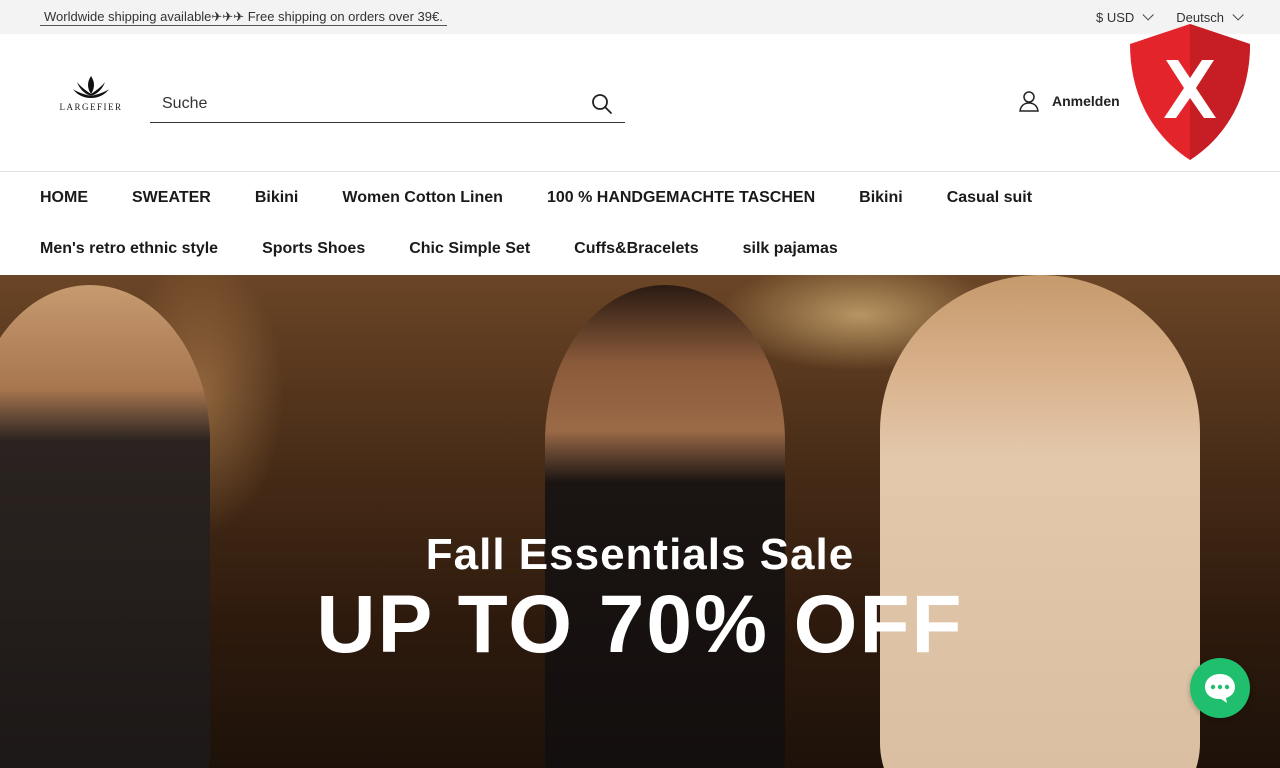 The image size is (1280, 768). I want to click on security-shield-badge, so click(1190, 92).